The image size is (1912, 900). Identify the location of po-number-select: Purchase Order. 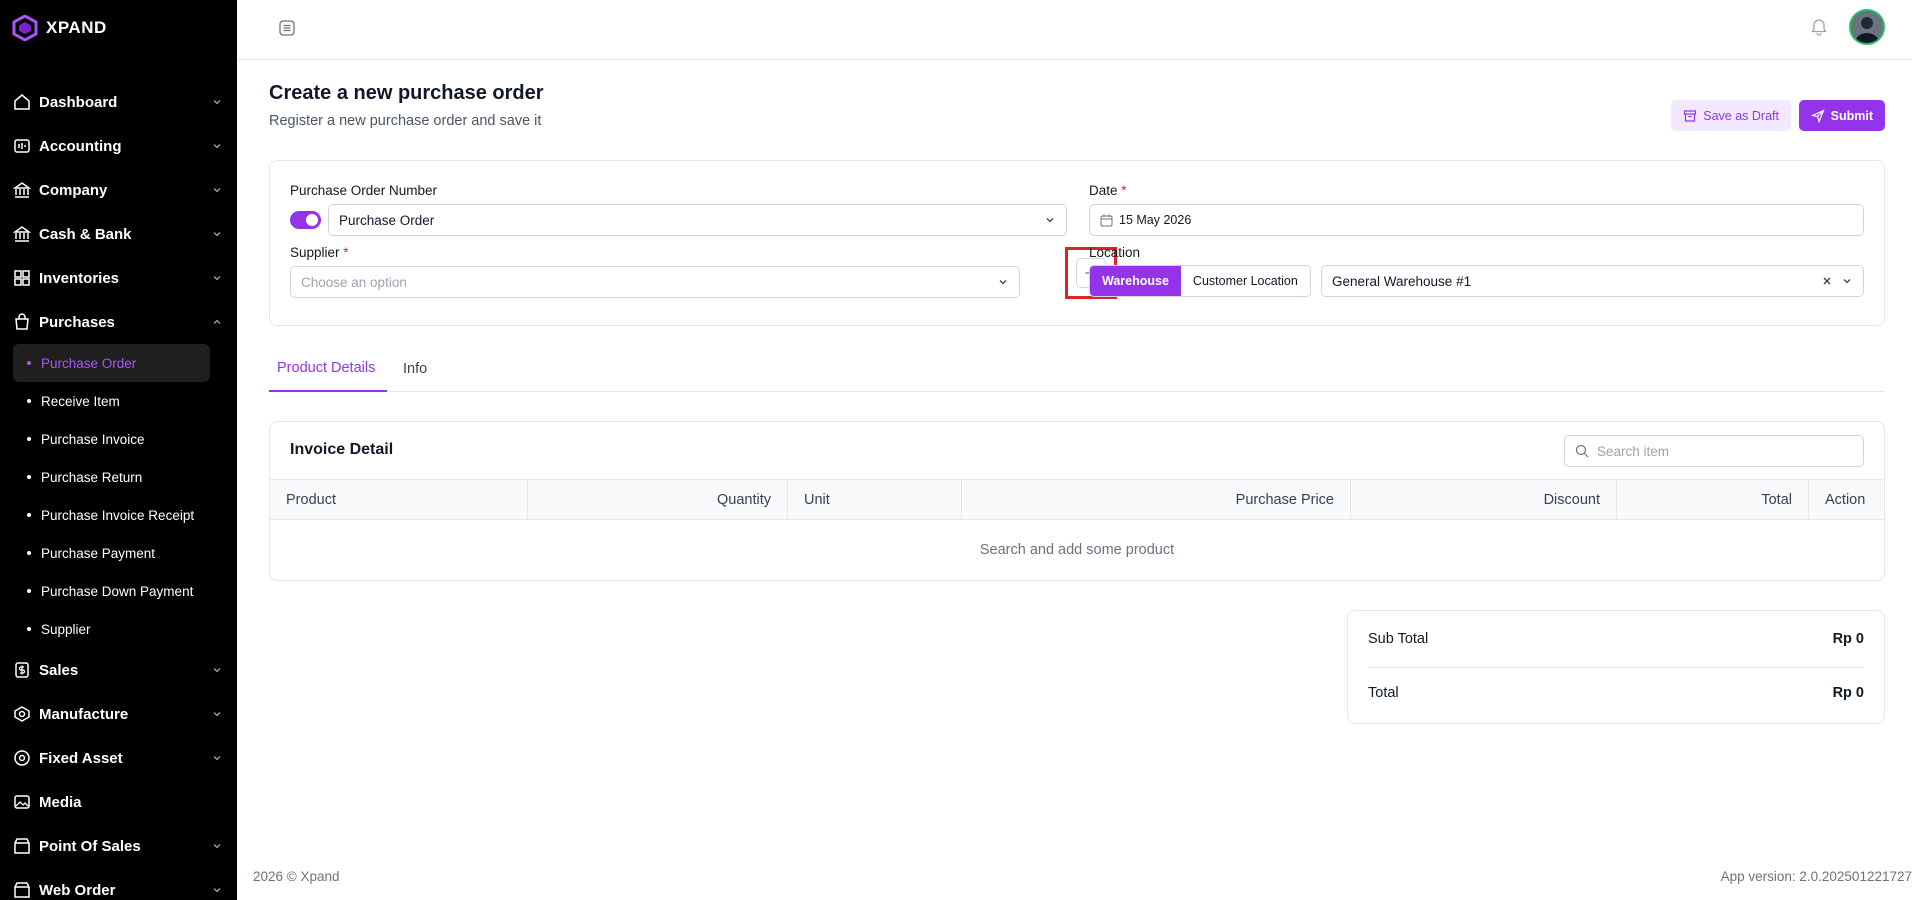
(697, 220).